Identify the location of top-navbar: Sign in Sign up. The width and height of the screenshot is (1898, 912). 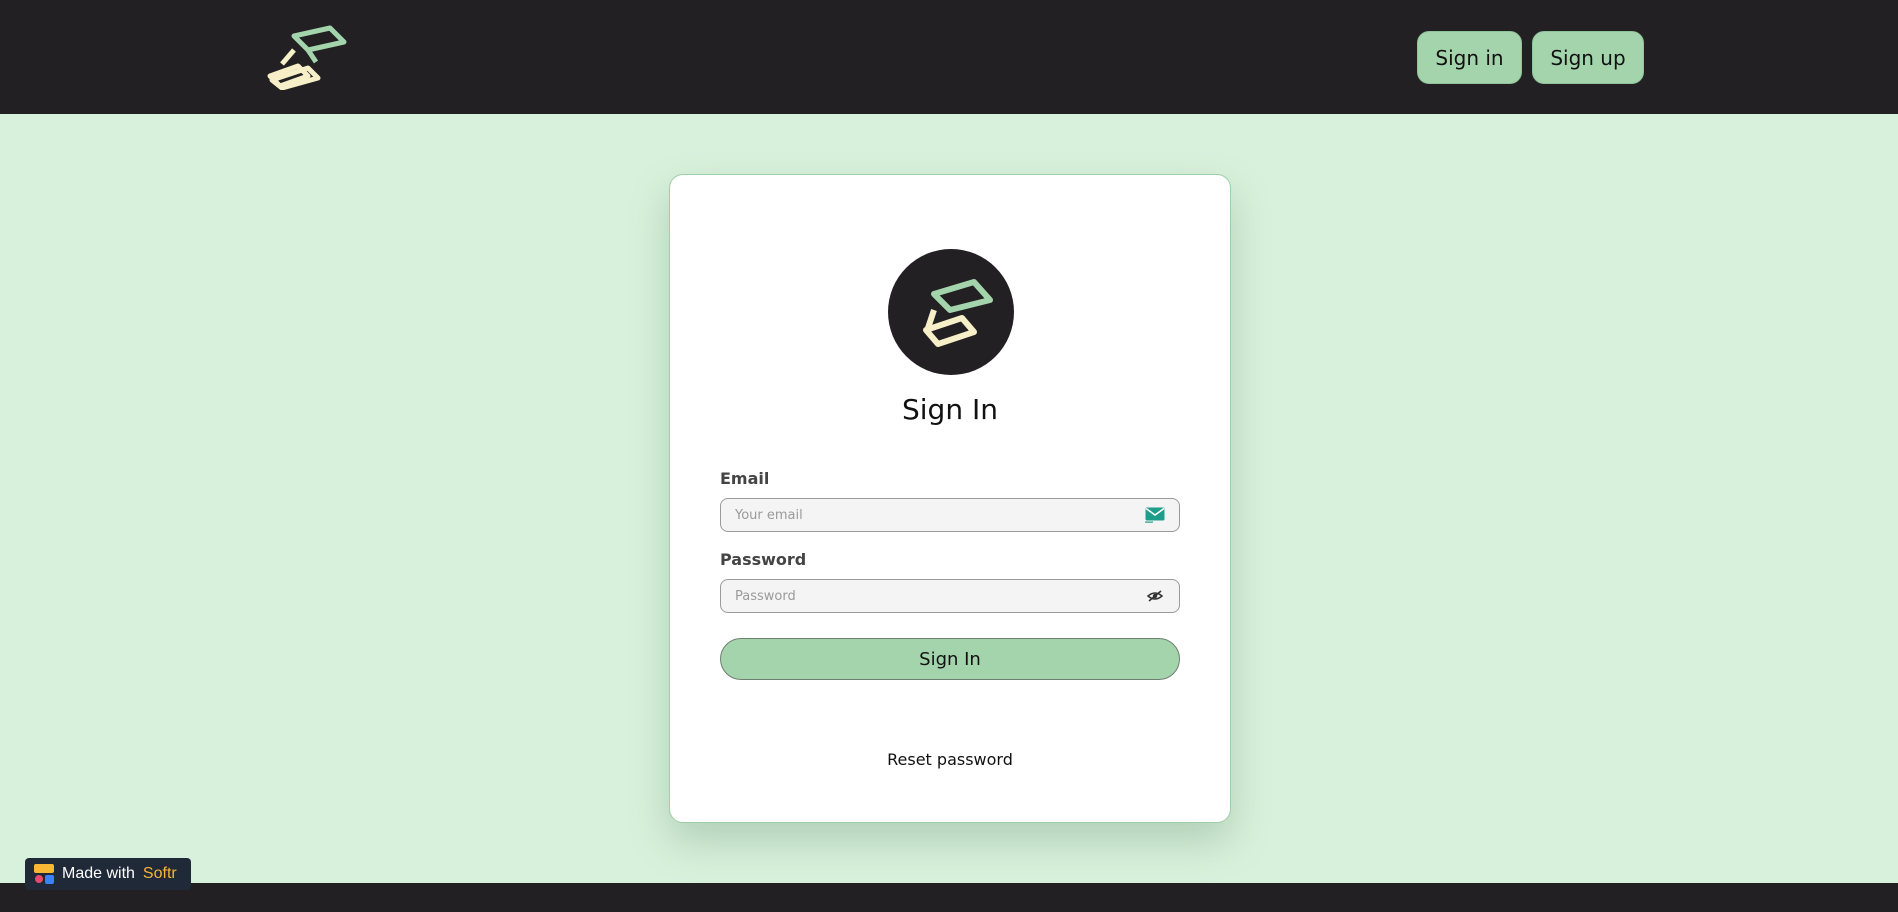
(949, 57).